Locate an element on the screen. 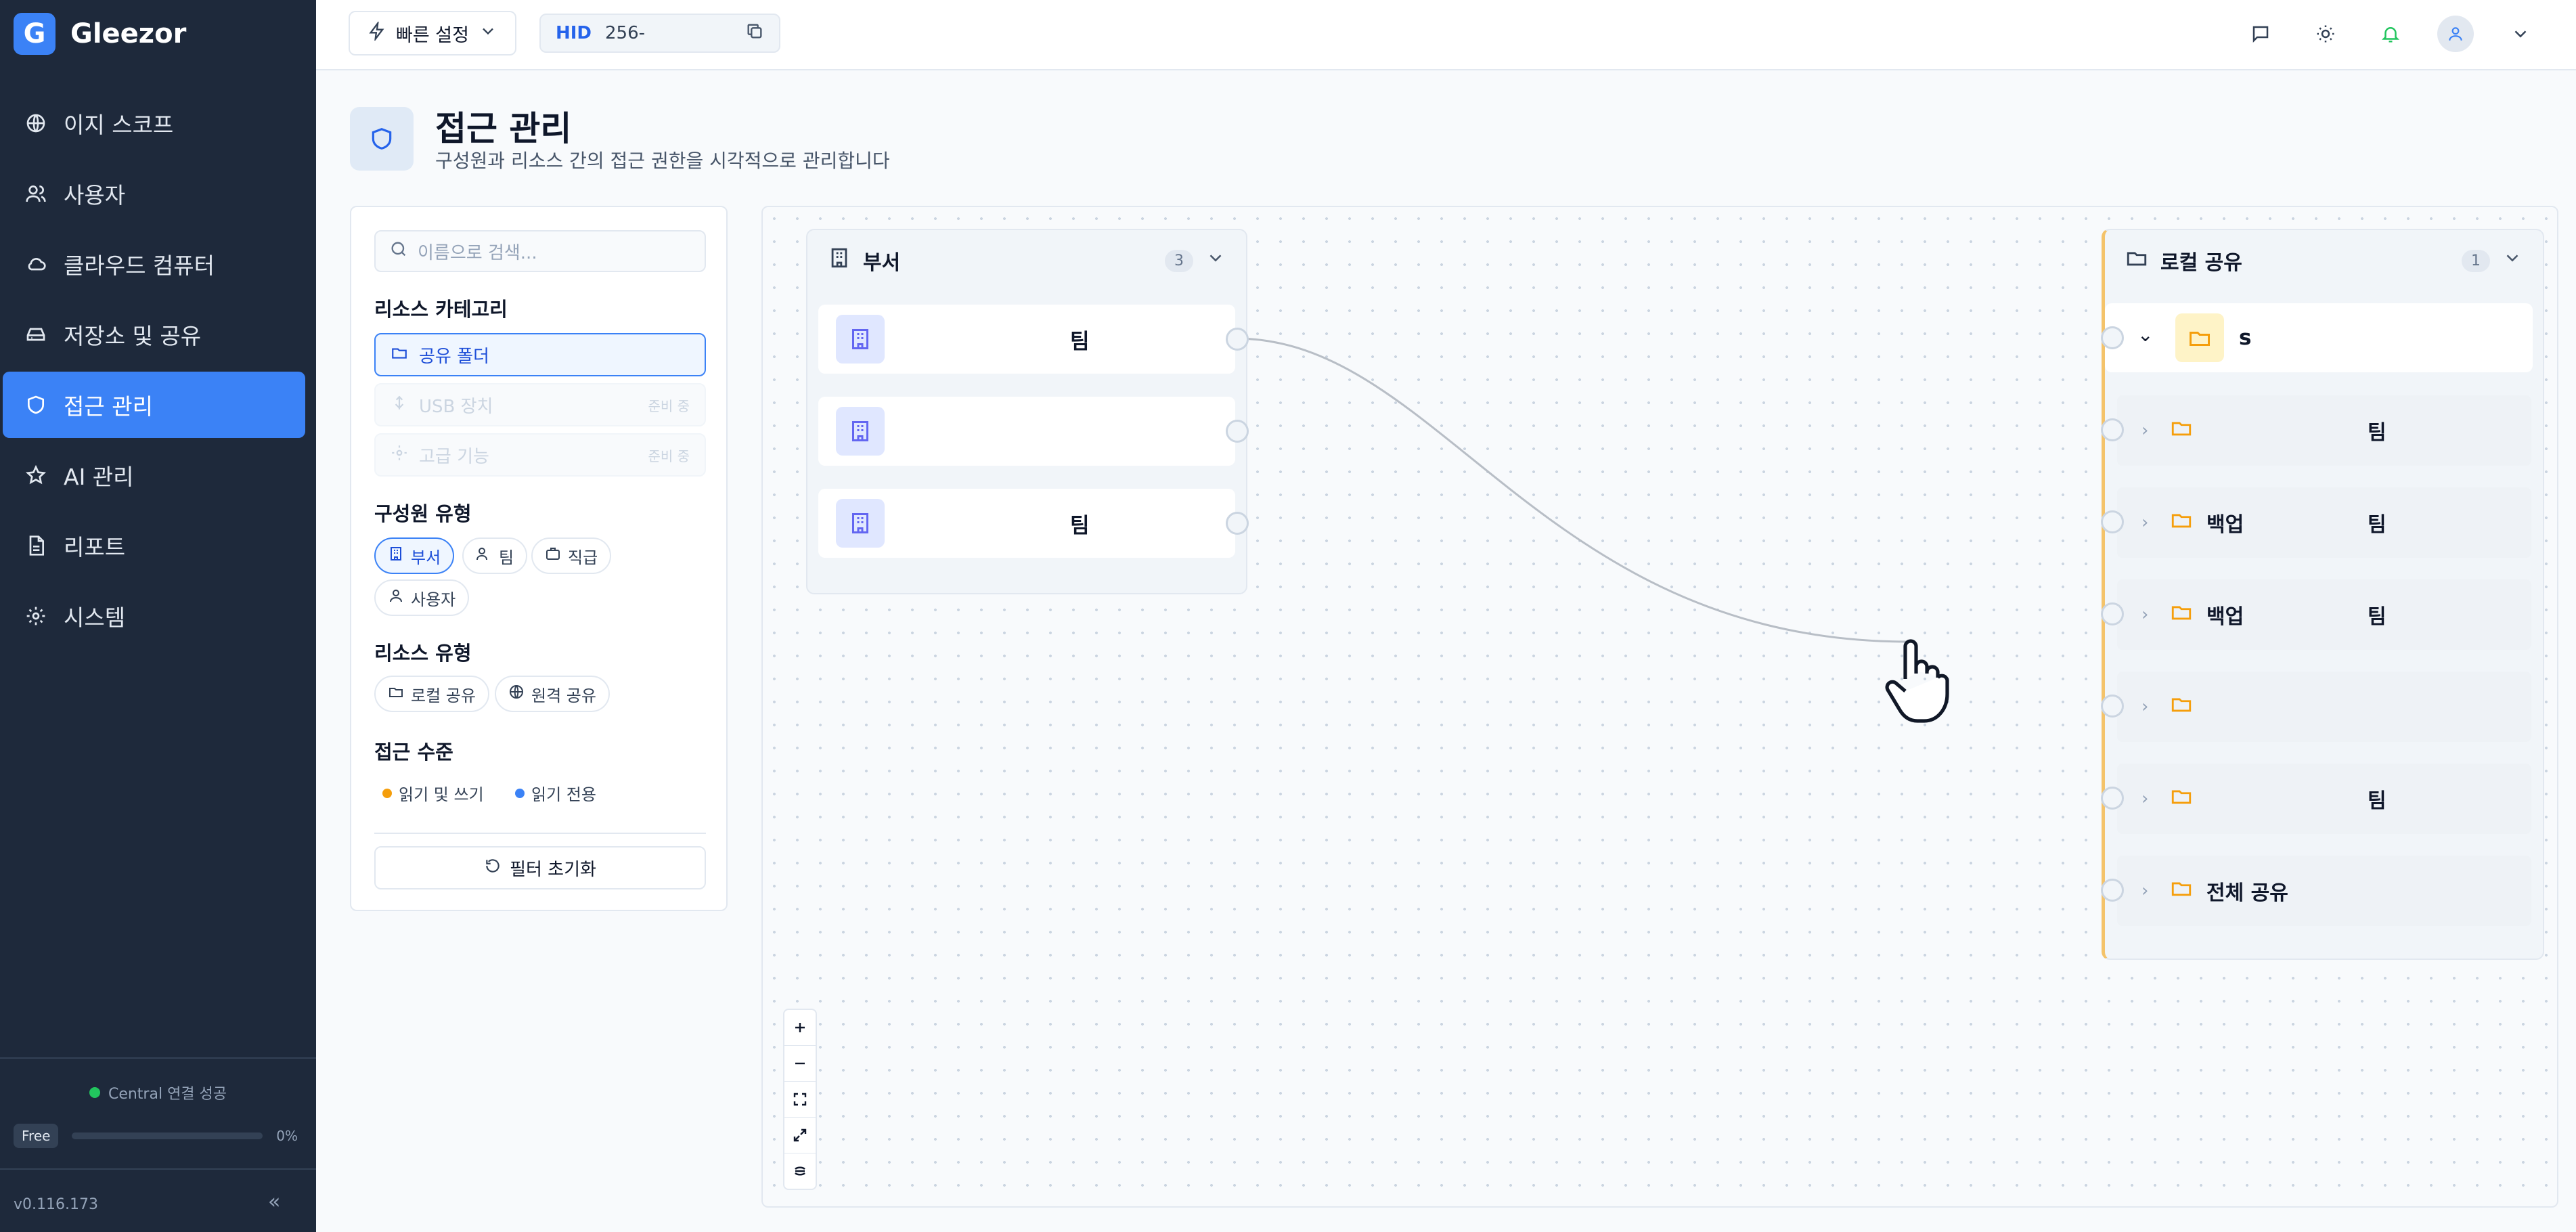 This screenshot has width=2576, height=1232. bell-icon is located at coordinates (2390, 34).